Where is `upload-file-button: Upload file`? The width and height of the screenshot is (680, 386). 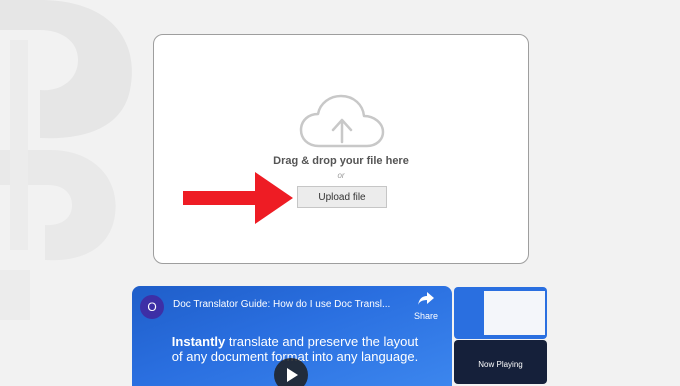 upload-file-button: Upload file is located at coordinates (342, 197).